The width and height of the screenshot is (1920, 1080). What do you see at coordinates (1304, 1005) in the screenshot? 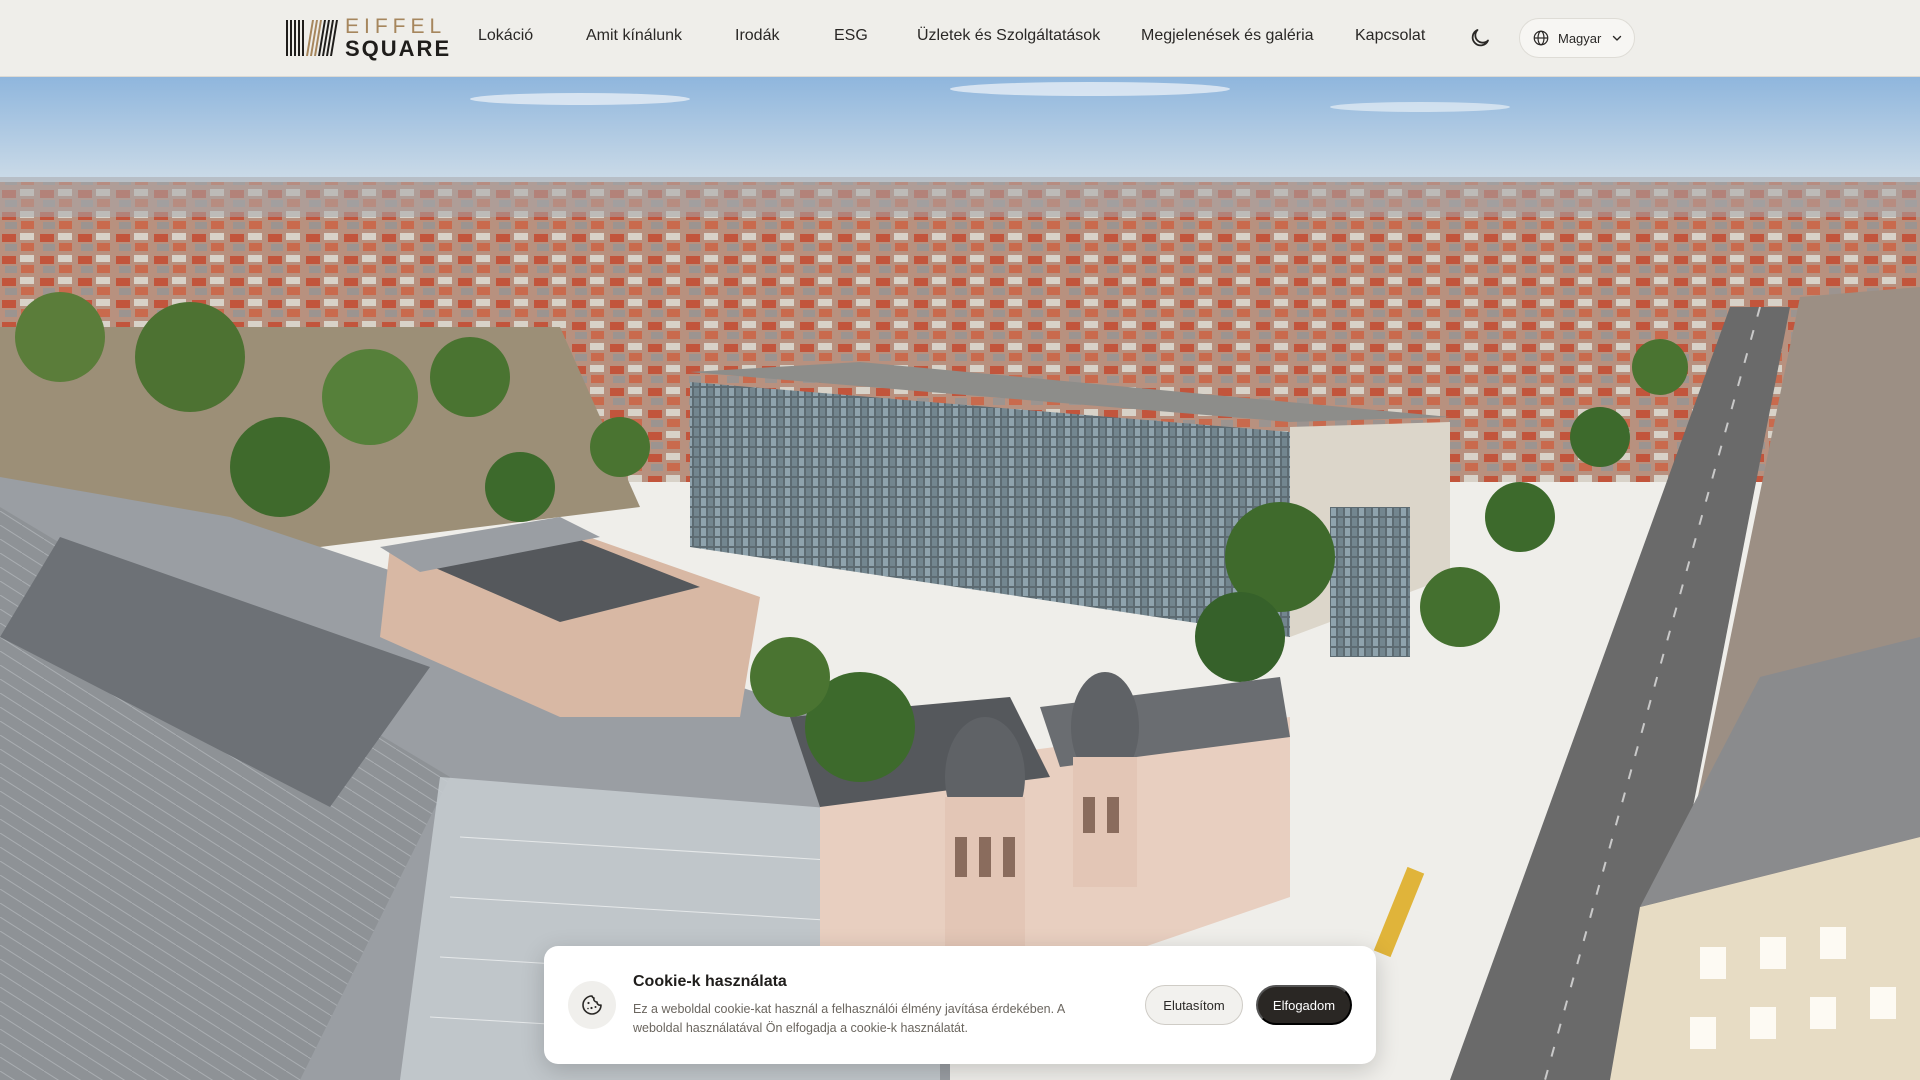
I see `accept-cookies-button: Elfogadom` at bounding box center [1304, 1005].